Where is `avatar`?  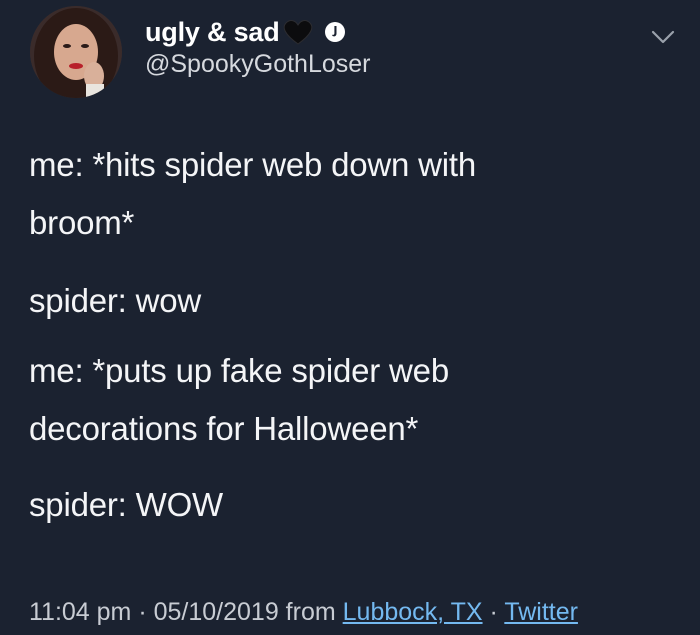 avatar is located at coordinates (76, 52).